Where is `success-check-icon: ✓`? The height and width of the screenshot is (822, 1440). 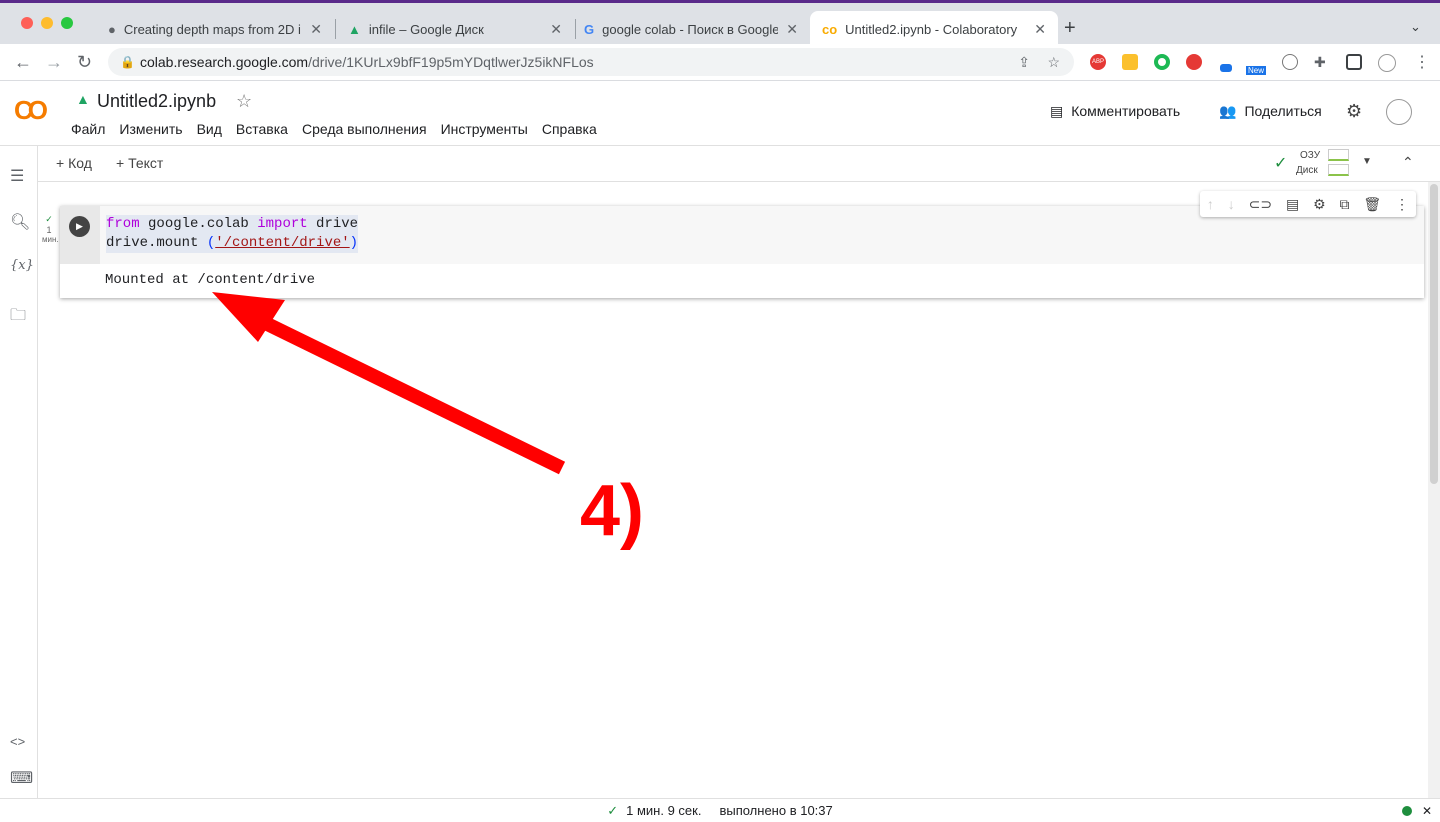 success-check-icon: ✓ is located at coordinates (613, 810).